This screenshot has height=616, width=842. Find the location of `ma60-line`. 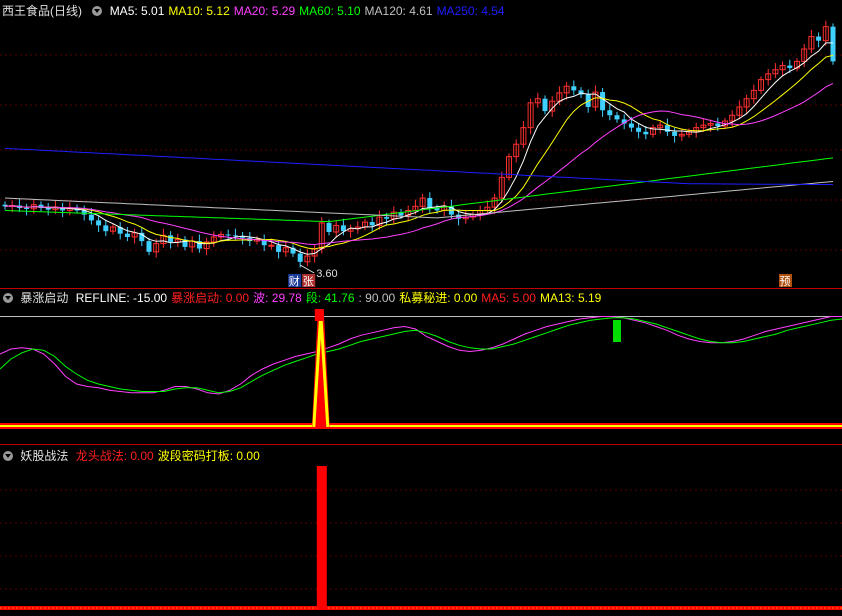

ma60-line is located at coordinates (419, 190).